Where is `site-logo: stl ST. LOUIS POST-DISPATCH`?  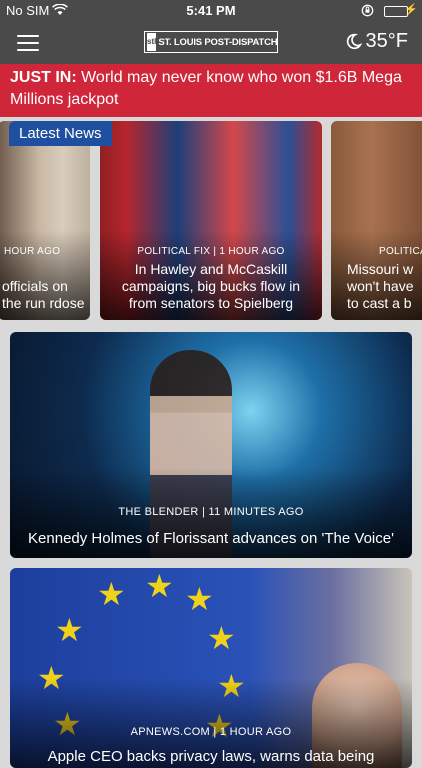
site-logo: stl ST. LOUIS POST-DISPATCH is located at coordinates (211, 42).